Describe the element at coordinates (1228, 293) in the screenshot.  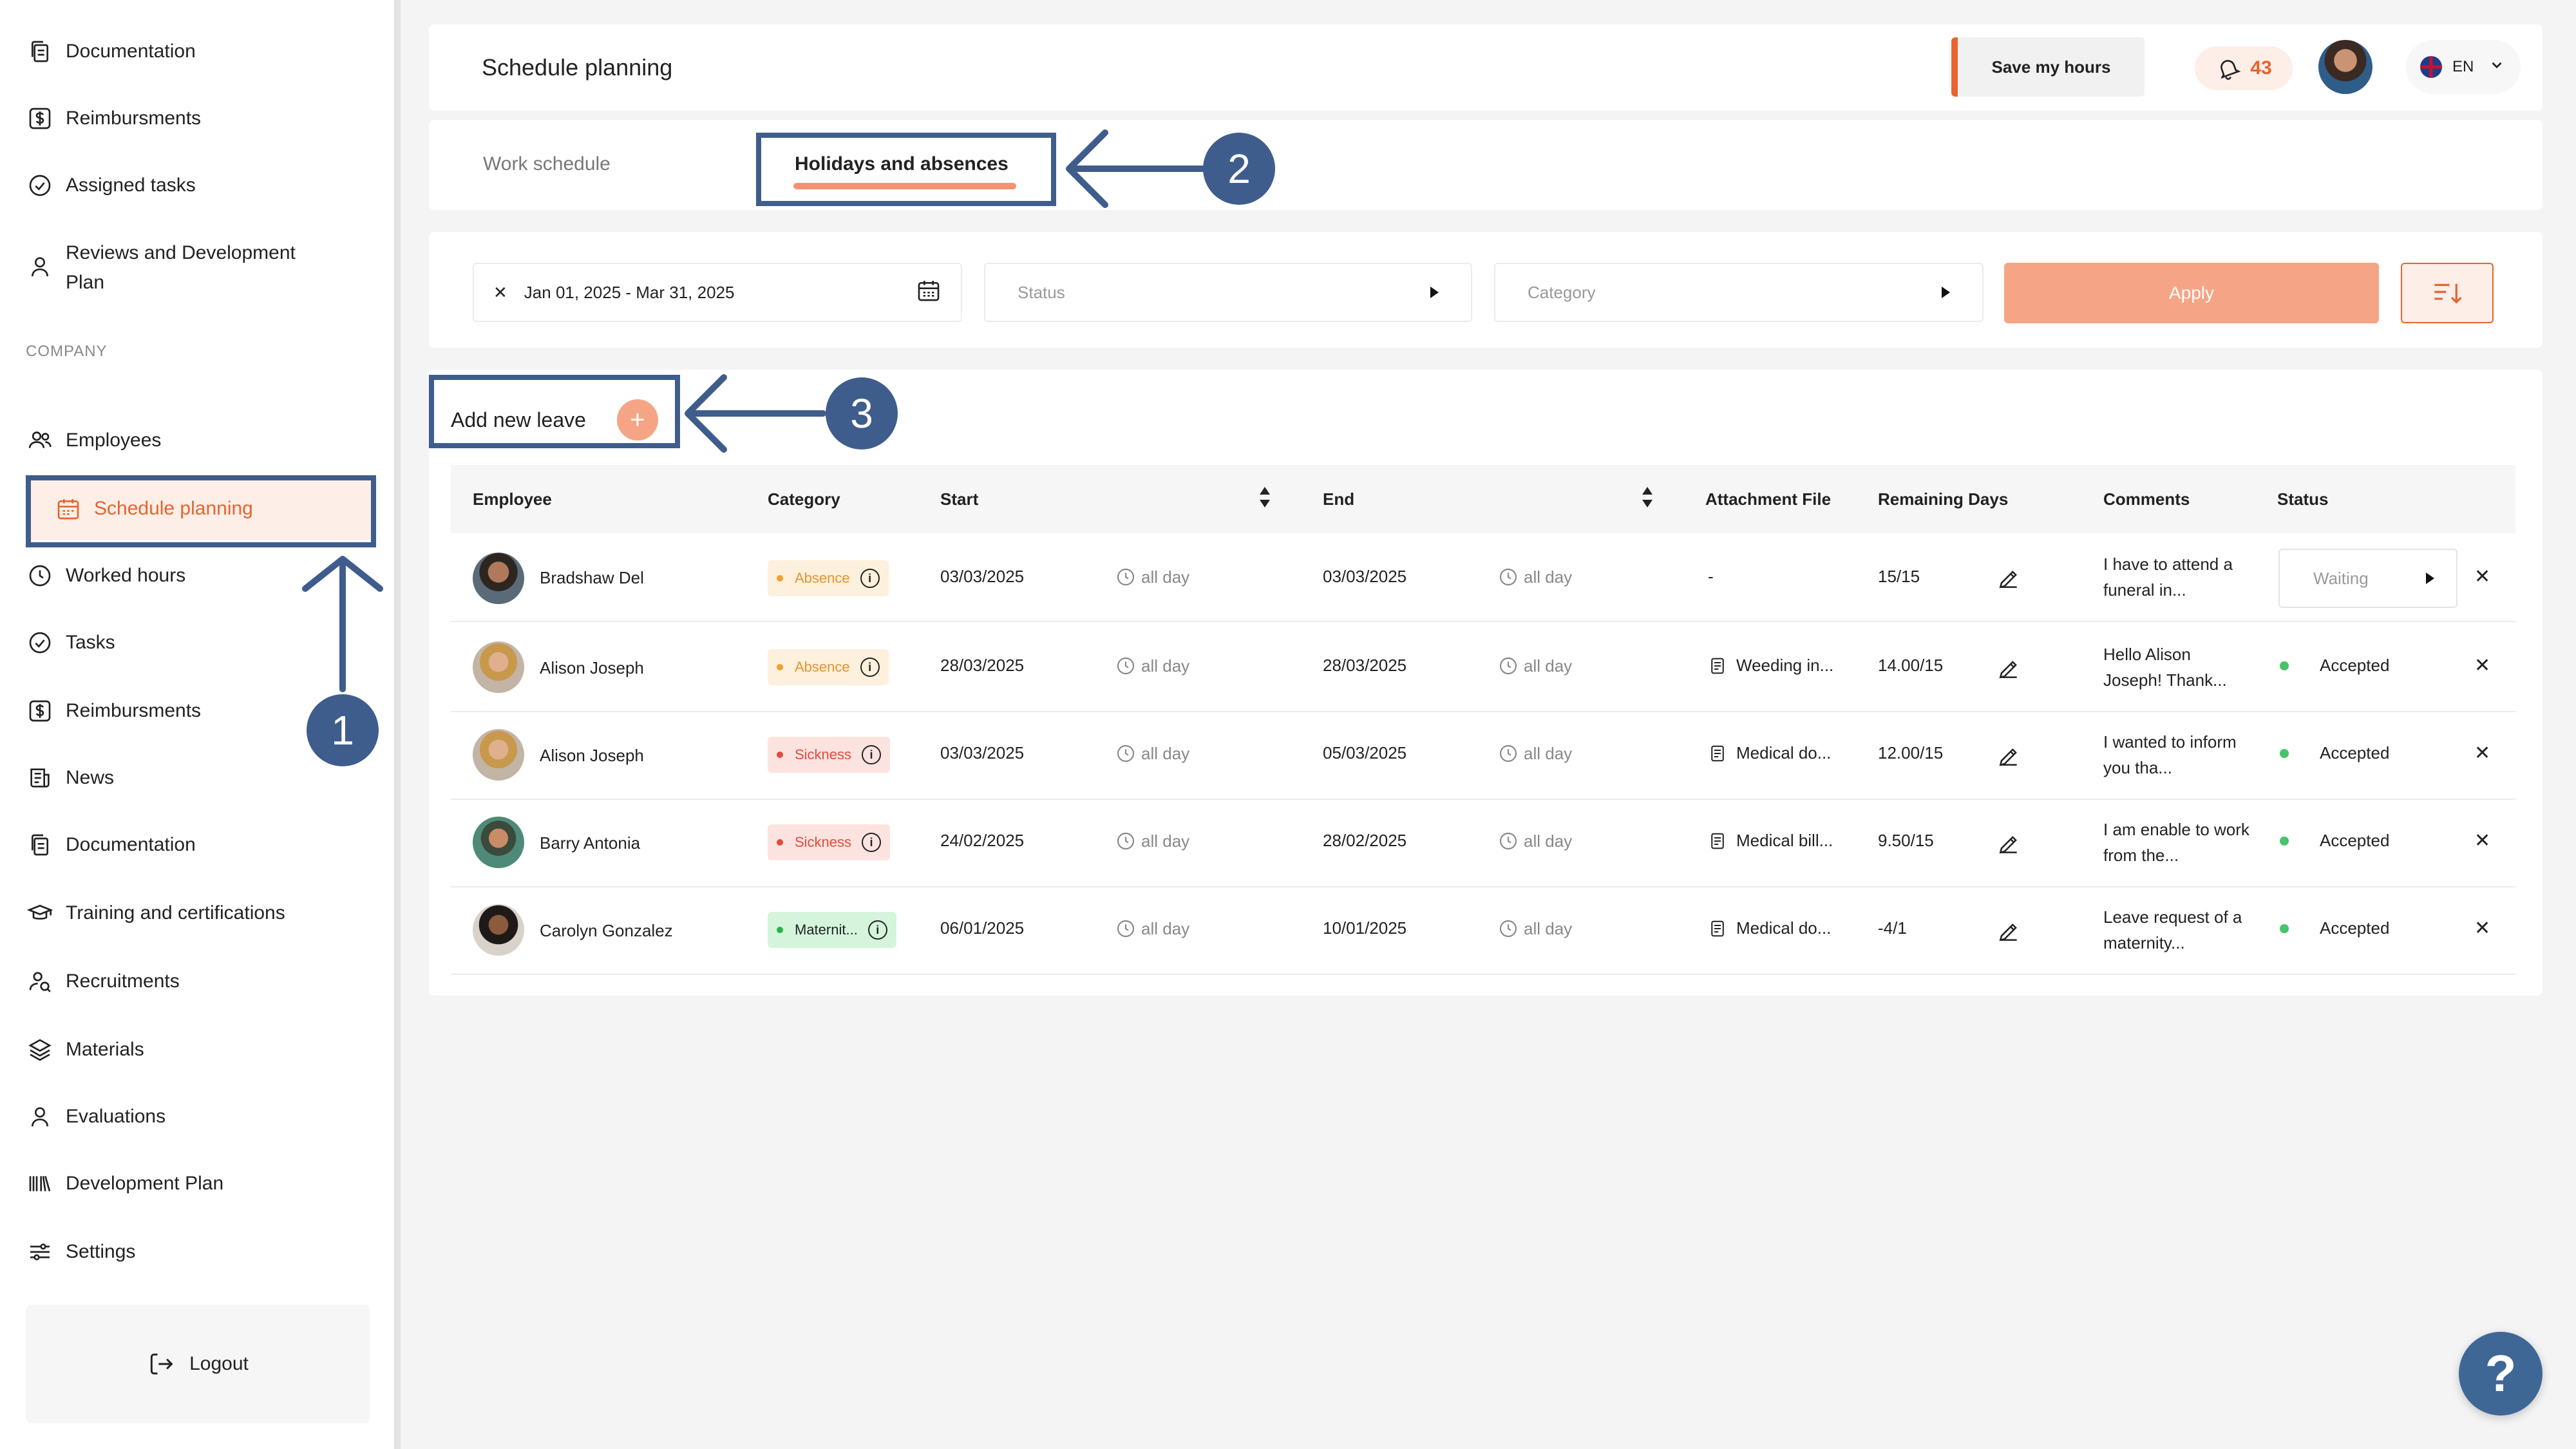
I see `status-select: Status` at that location.